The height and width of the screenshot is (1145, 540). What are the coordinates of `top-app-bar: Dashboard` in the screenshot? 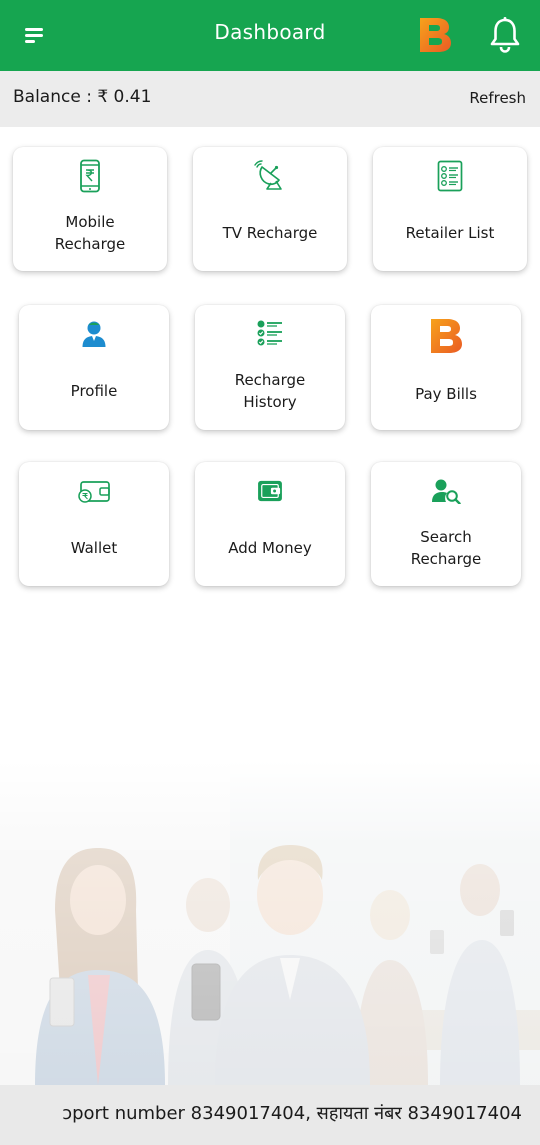 It's located at (270, 35).